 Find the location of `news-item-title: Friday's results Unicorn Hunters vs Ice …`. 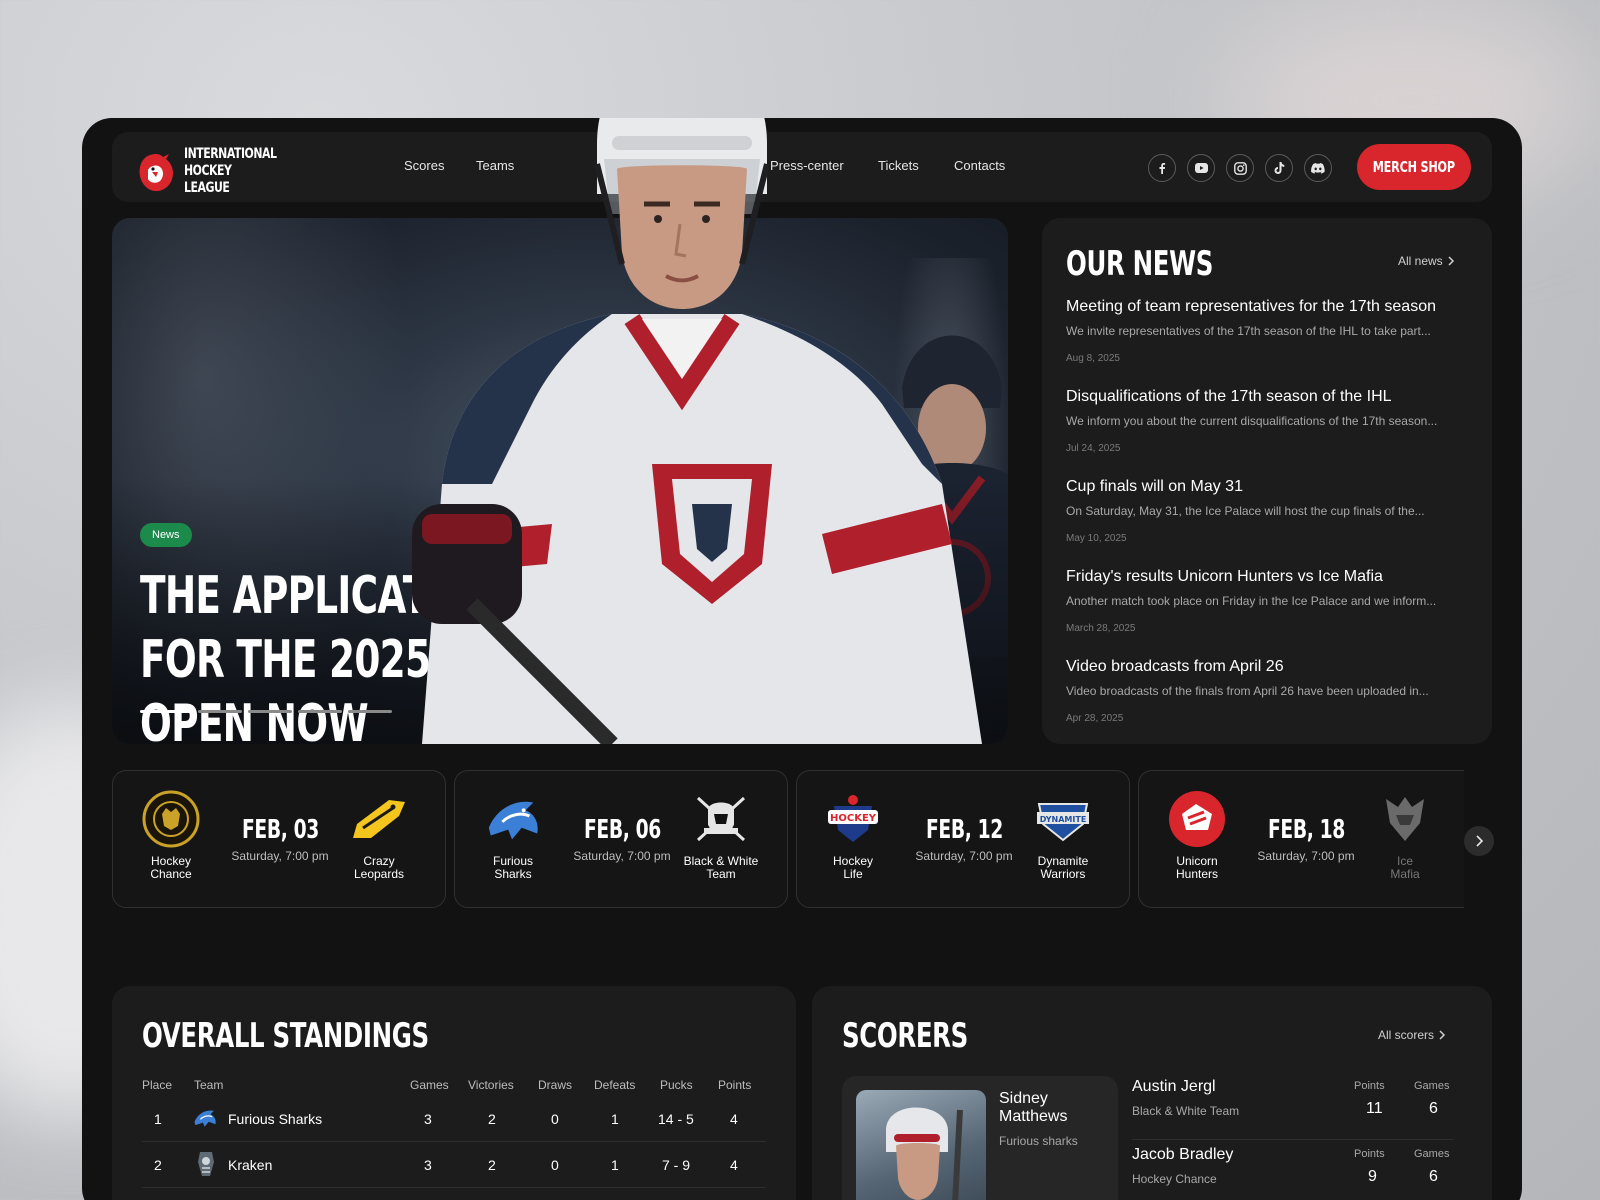

news-item-title: Friday's results Unicorn Hunters vs Ice … is located at coordinates (1266, 577).